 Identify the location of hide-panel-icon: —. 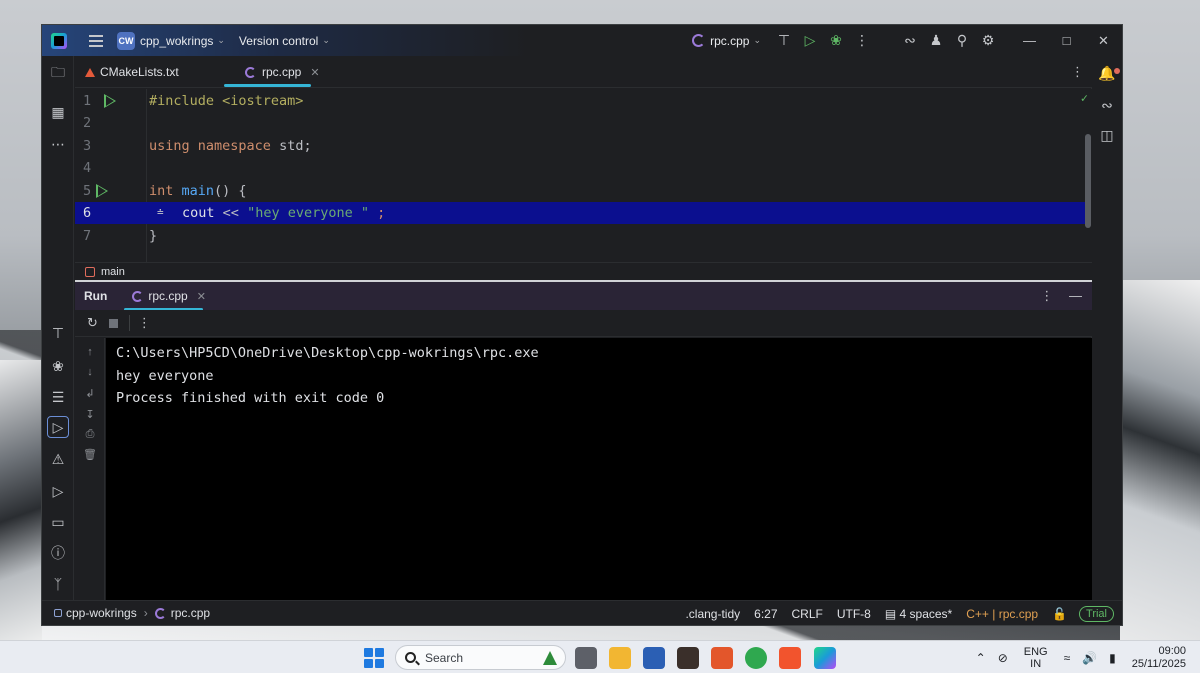
(1075, 295).